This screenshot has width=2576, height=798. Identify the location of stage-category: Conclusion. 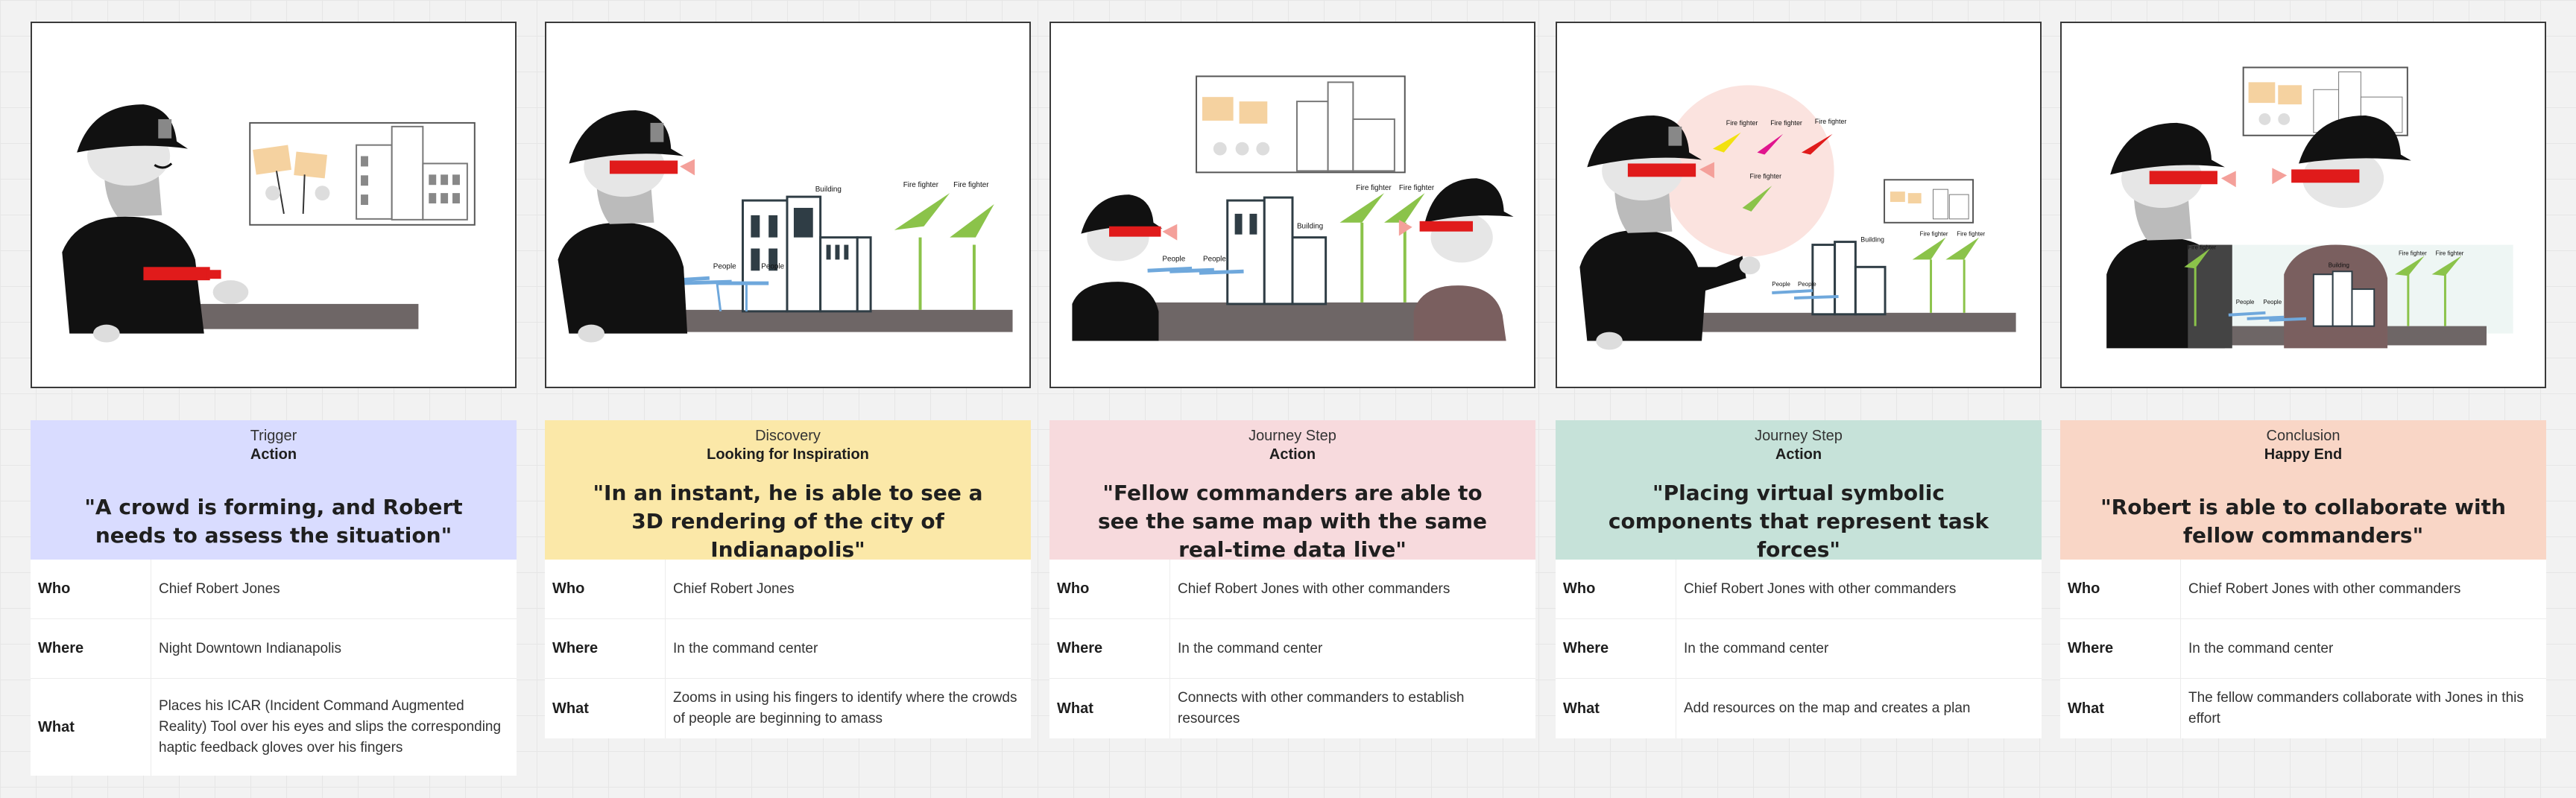
(2303, 436).